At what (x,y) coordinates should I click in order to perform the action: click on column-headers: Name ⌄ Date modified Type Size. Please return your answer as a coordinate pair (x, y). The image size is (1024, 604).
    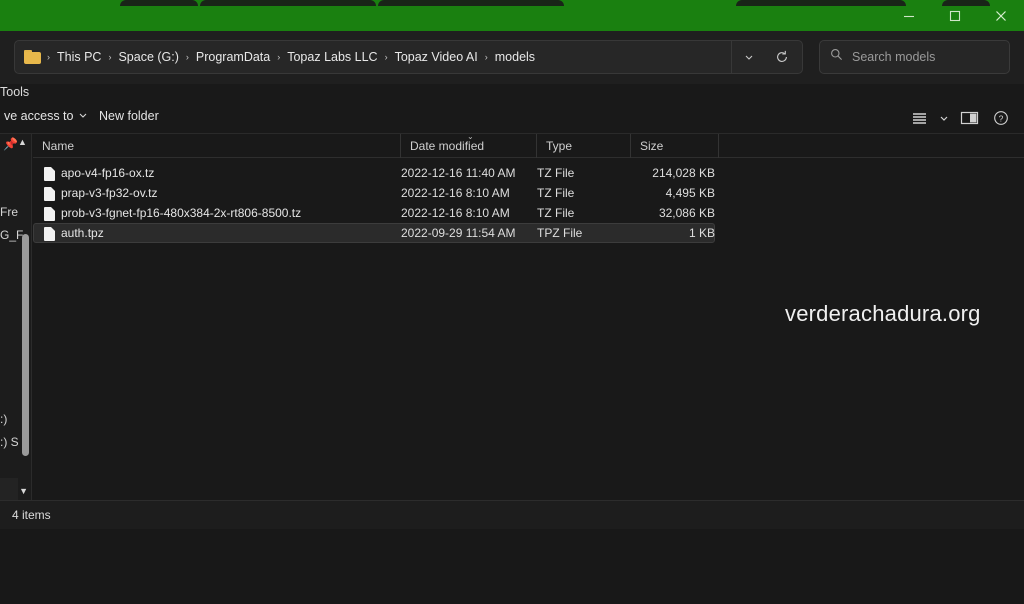
    Looking at the image, I should click on (528, 146).